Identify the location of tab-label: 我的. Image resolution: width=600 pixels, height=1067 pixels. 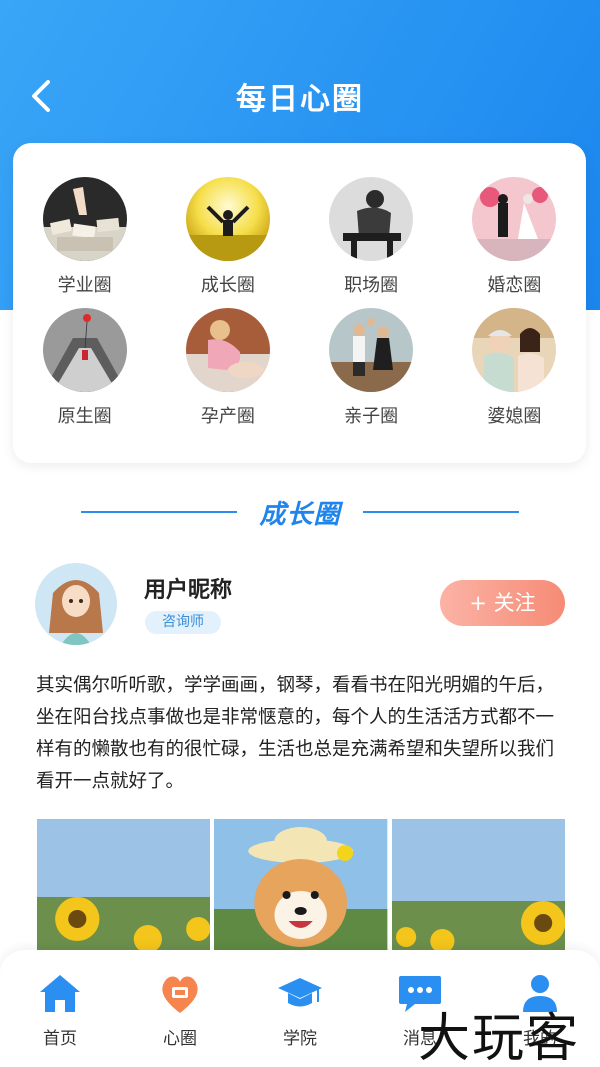
(540, 1039).